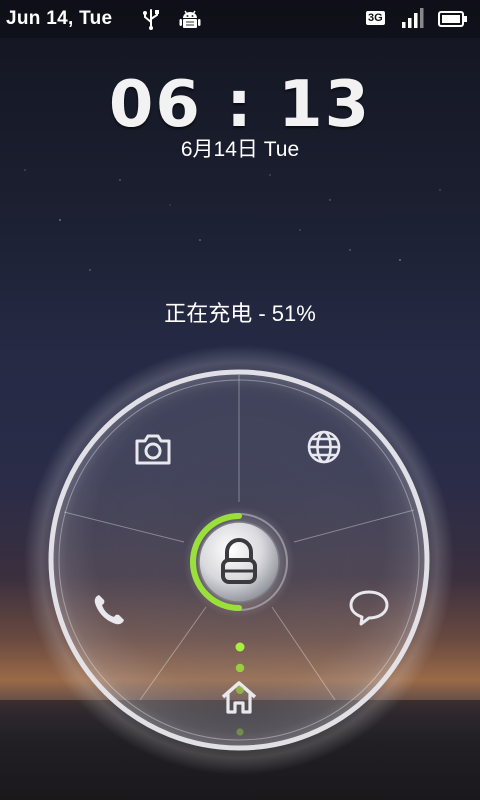 This screenshot has height=800, width=480. I want to click on phone-shortcut, so click(109, 610).